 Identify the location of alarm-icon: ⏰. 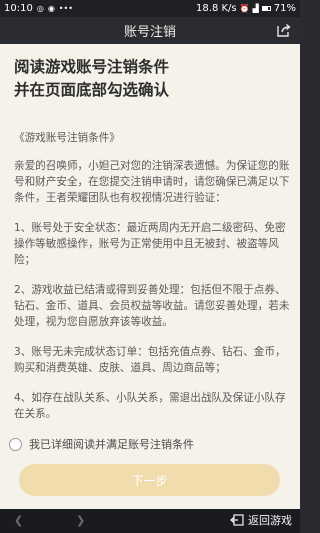
(244, 8).